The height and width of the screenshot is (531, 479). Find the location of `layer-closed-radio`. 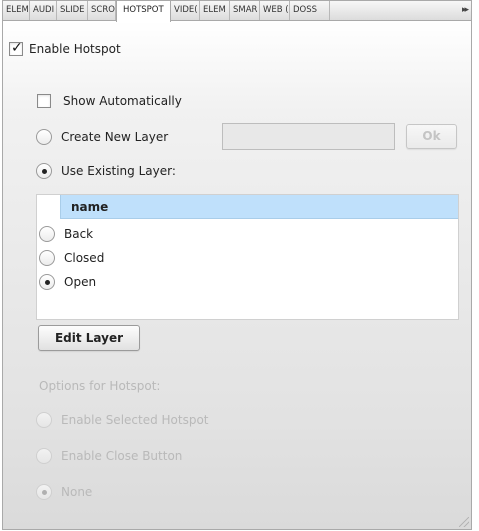

layer-closed-radio is located at coordinates (47, 258).